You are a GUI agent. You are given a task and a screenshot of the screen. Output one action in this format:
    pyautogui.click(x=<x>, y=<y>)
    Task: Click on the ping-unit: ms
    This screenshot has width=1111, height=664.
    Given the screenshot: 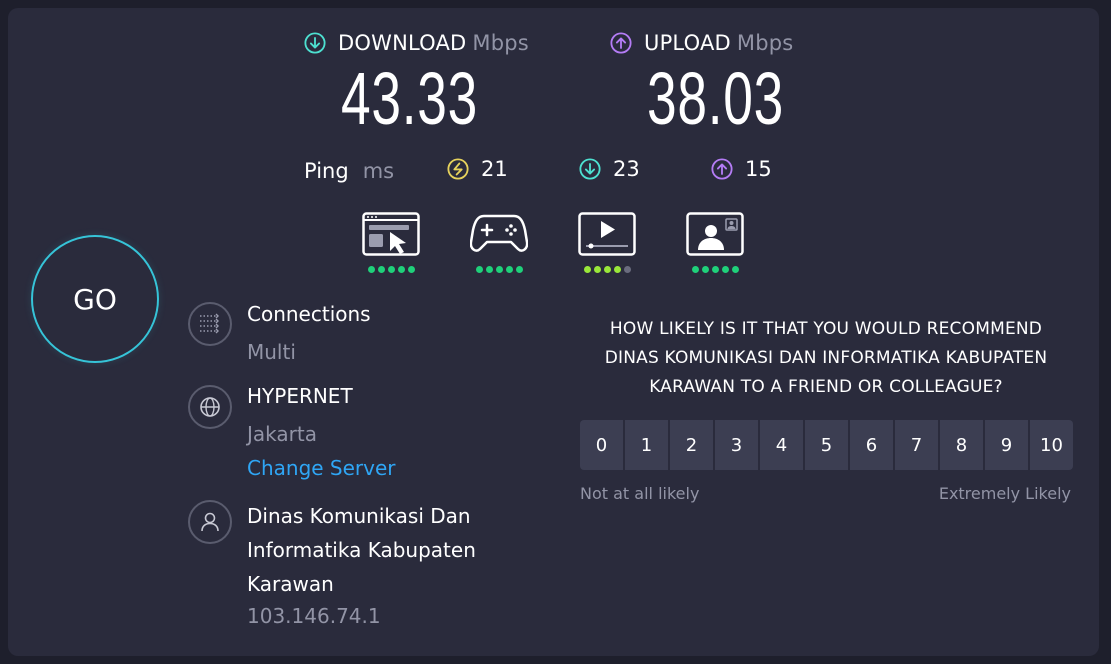 What is the action you would take?
    pyautogui.click(x=378, y=171)
    